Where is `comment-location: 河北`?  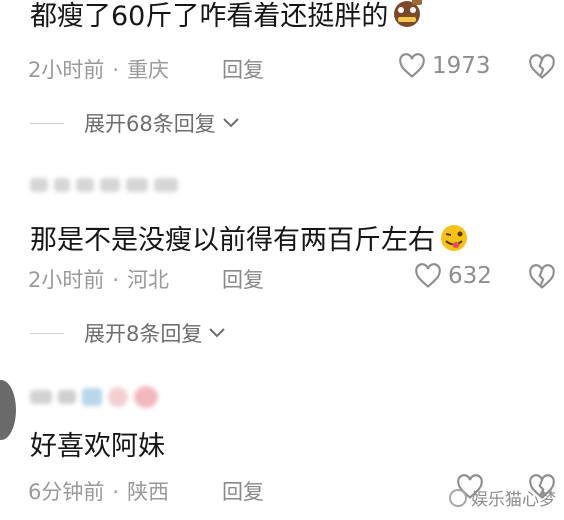
comment-location: 河北 is located at coordinates (148, 280).